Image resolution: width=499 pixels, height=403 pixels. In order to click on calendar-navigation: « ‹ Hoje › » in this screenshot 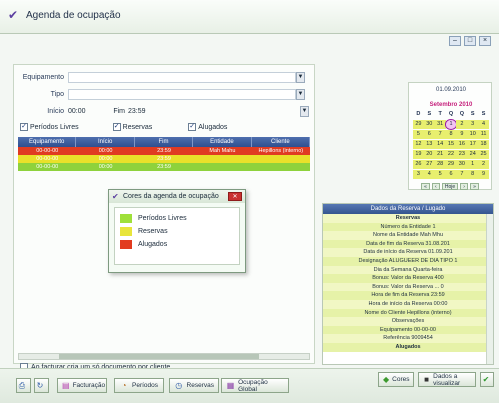, I will do `click(450, 186)`.